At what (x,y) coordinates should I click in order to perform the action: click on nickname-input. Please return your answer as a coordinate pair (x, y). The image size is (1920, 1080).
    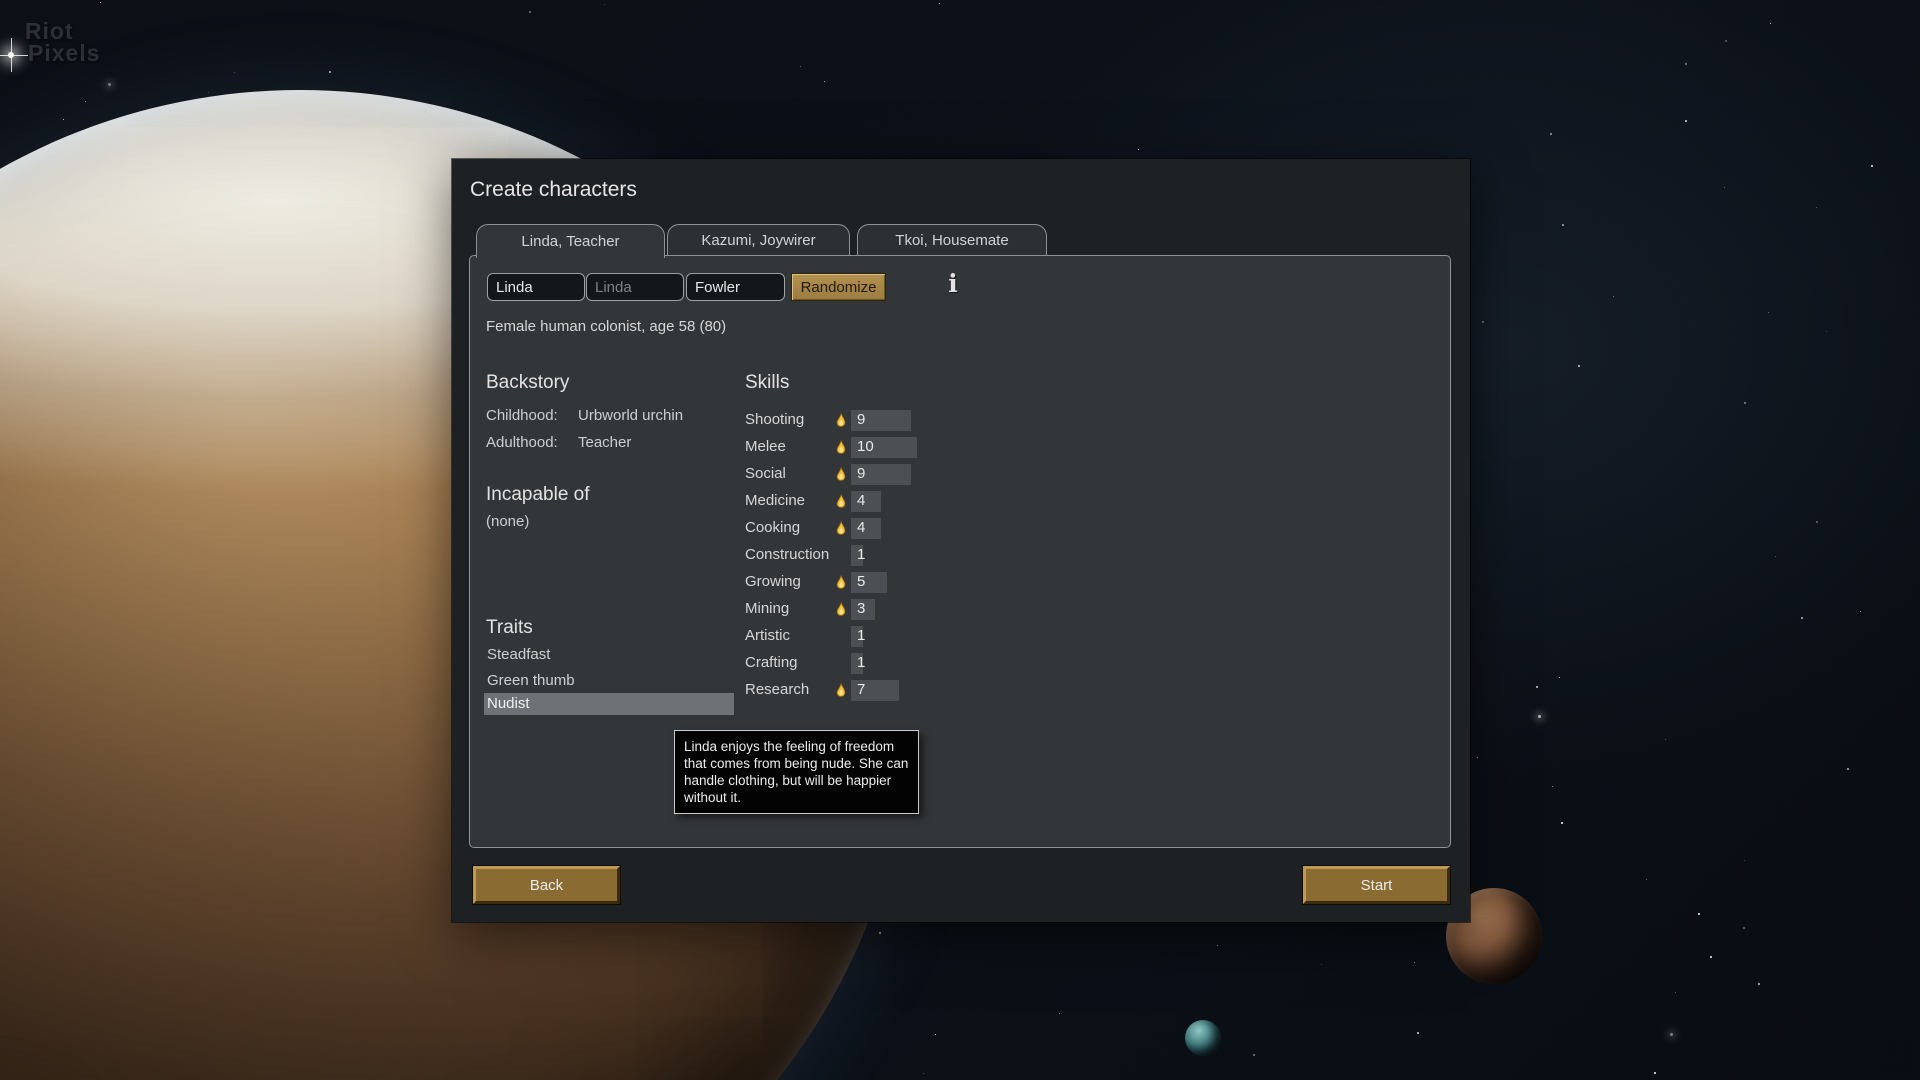
    Looking at the image, I should click on (635, 287).